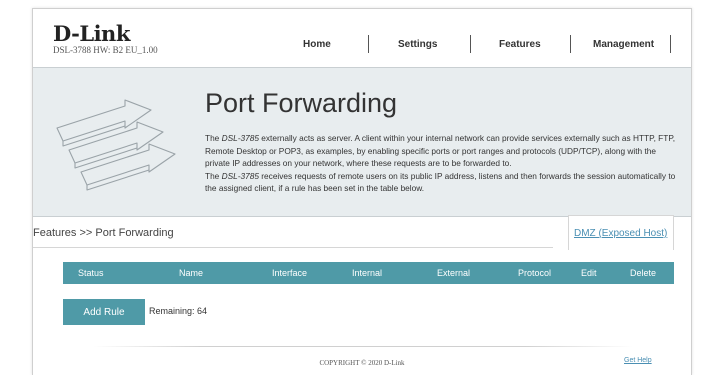  I want to click on col-interface: Interface, so click(290, 273).